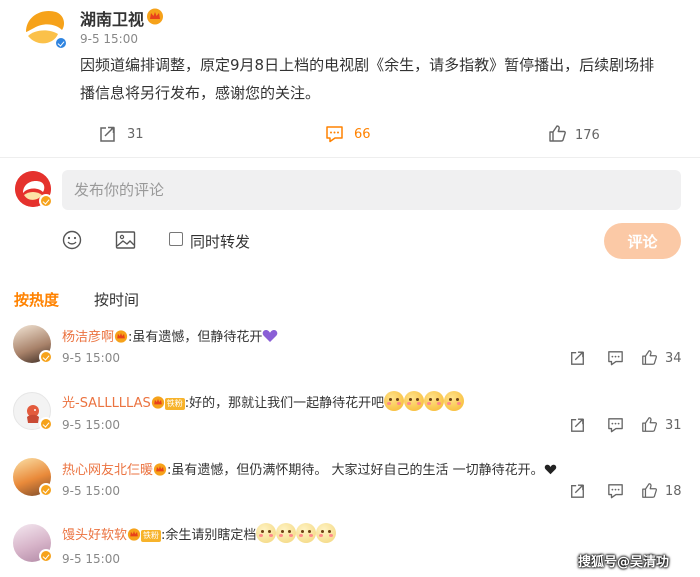 The height and width of the screenshot is (577, 700). I want to click on tab-sort-hot: 按热度, so click(36, 299).